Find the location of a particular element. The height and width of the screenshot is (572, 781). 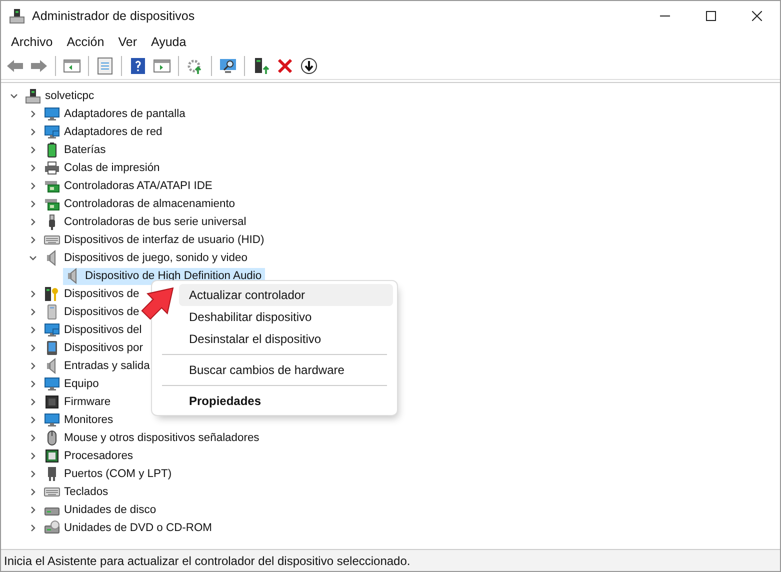

tree-item: Monitores is located at coordinates (88, 420).